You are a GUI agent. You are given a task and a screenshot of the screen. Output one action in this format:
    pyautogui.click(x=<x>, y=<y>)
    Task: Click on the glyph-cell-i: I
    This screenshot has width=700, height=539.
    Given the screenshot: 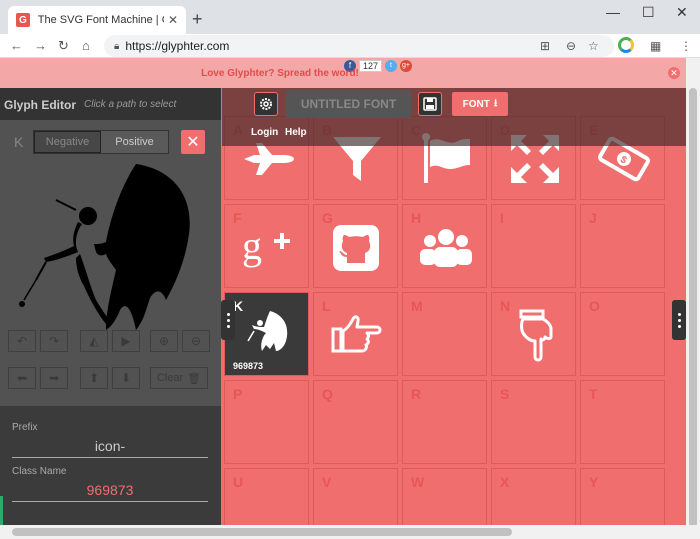 What is the action you would take?
    pyautogui.click(x=533, y=246)
    